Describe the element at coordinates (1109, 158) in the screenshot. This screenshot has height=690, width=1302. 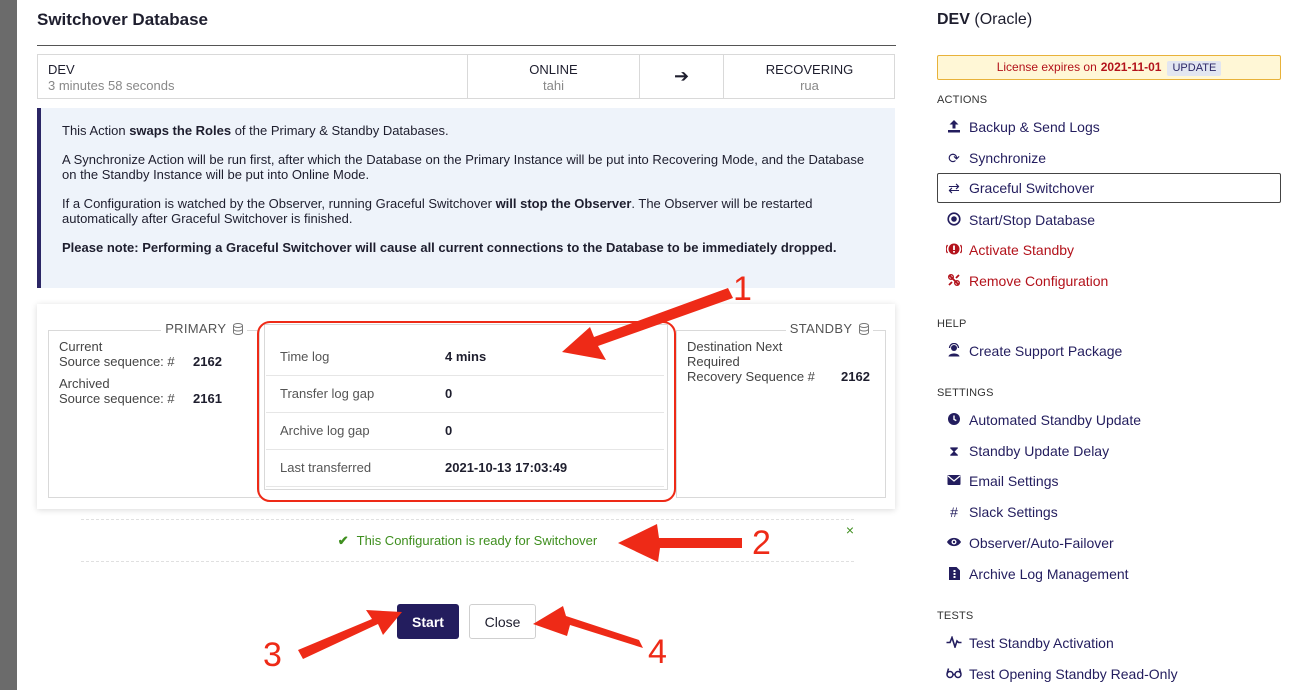
I see `sidebar-item-synchronize: ⟳ Synchronize` at that location.